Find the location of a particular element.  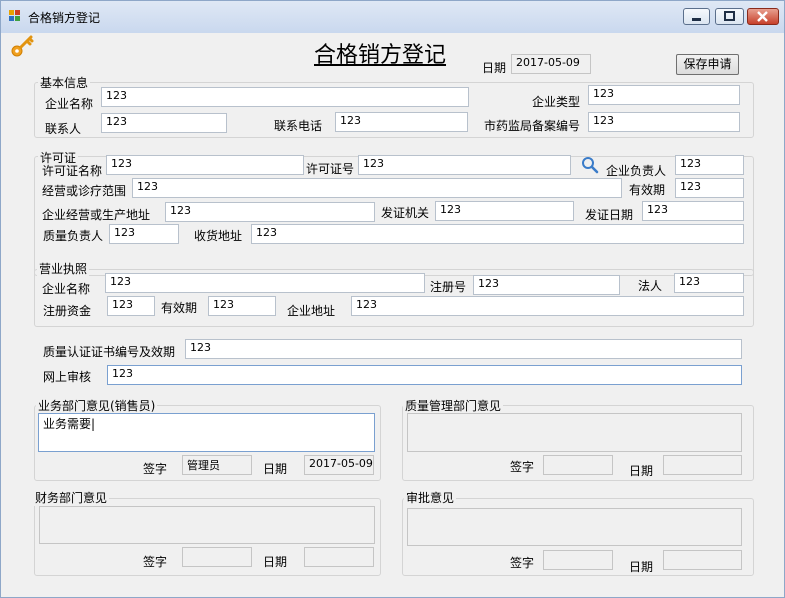

quality-opinion-title: 质量管理部门意见 is located at coordinates (453, 405).